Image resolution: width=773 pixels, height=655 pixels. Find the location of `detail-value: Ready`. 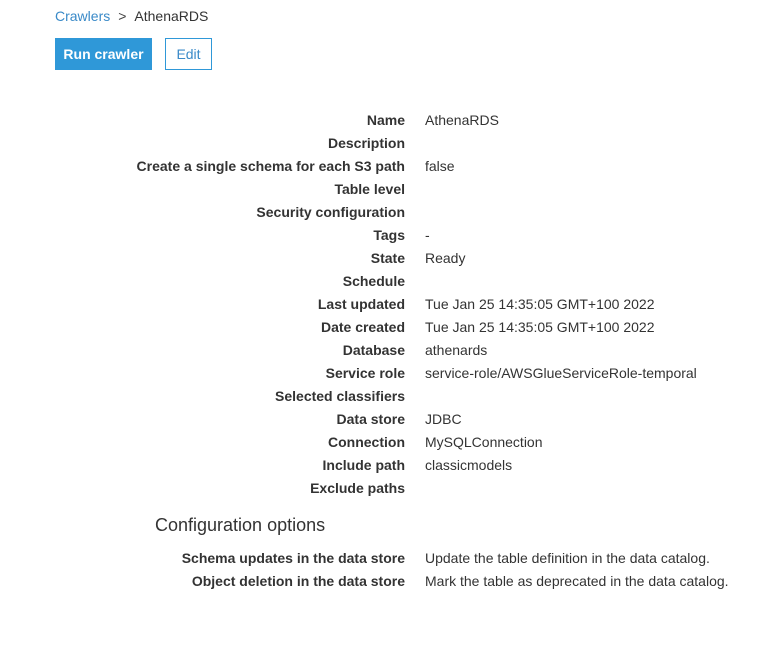

detail-value: Ready is located at coordinates (445, 257).